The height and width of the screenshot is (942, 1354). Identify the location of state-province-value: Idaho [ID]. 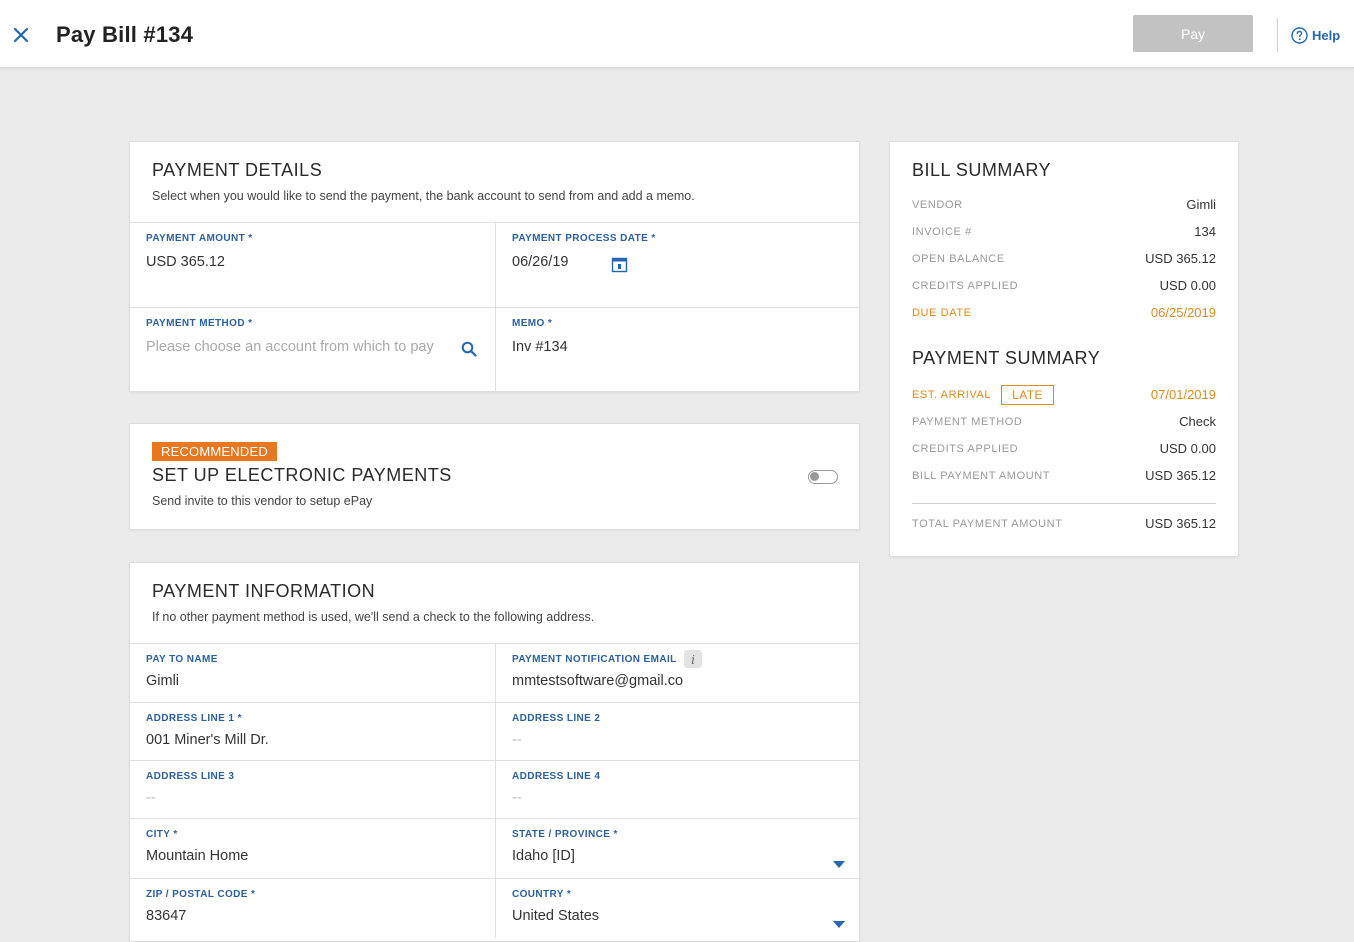
(543, 856).